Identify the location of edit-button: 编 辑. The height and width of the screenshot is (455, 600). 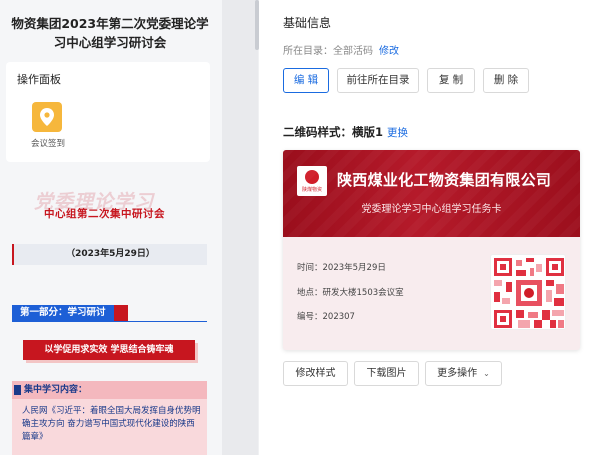
(306, 80).